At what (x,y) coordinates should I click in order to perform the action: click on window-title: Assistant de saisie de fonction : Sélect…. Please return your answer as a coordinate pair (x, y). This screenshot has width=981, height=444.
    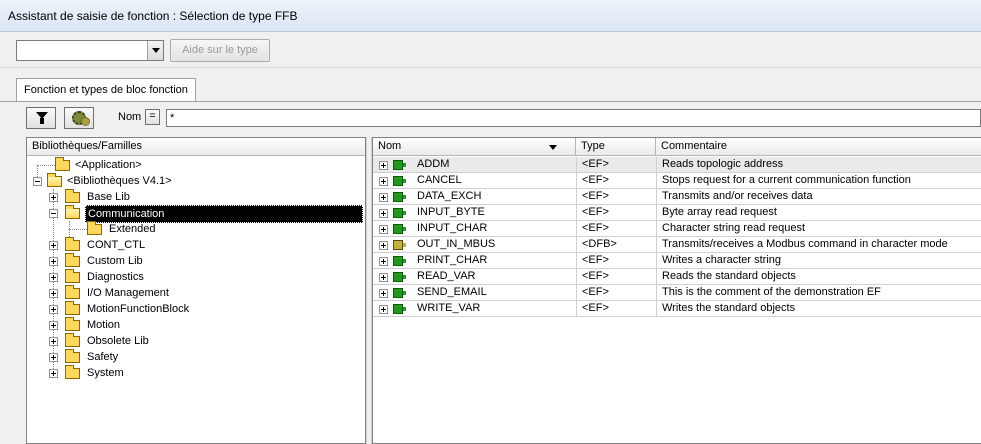
    Looking at the image, I should click on (153, 16).